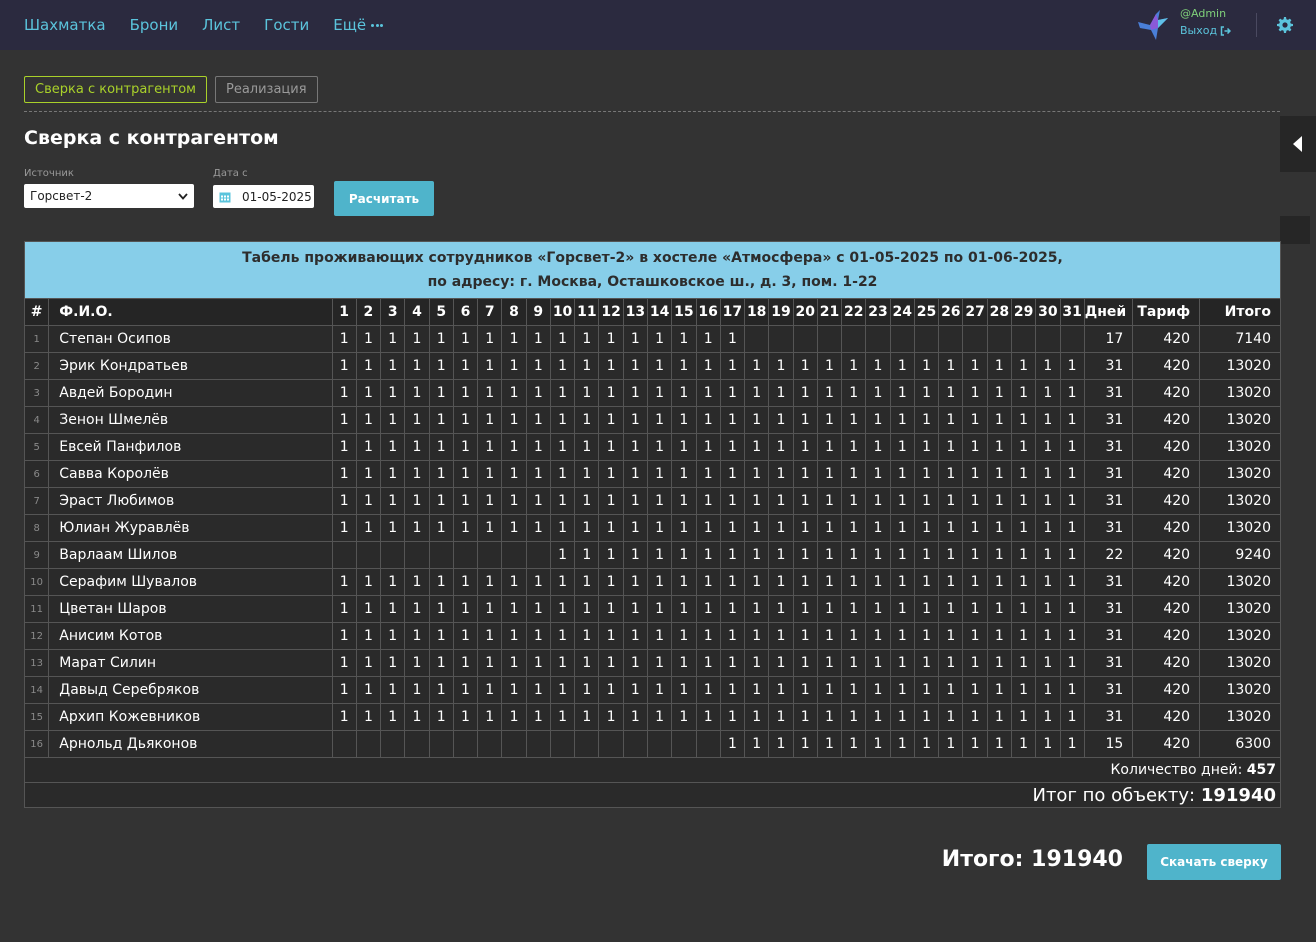  I want to click on nav-links: Шахматка Брони Лист Гости Ещё, so click(216, 25).